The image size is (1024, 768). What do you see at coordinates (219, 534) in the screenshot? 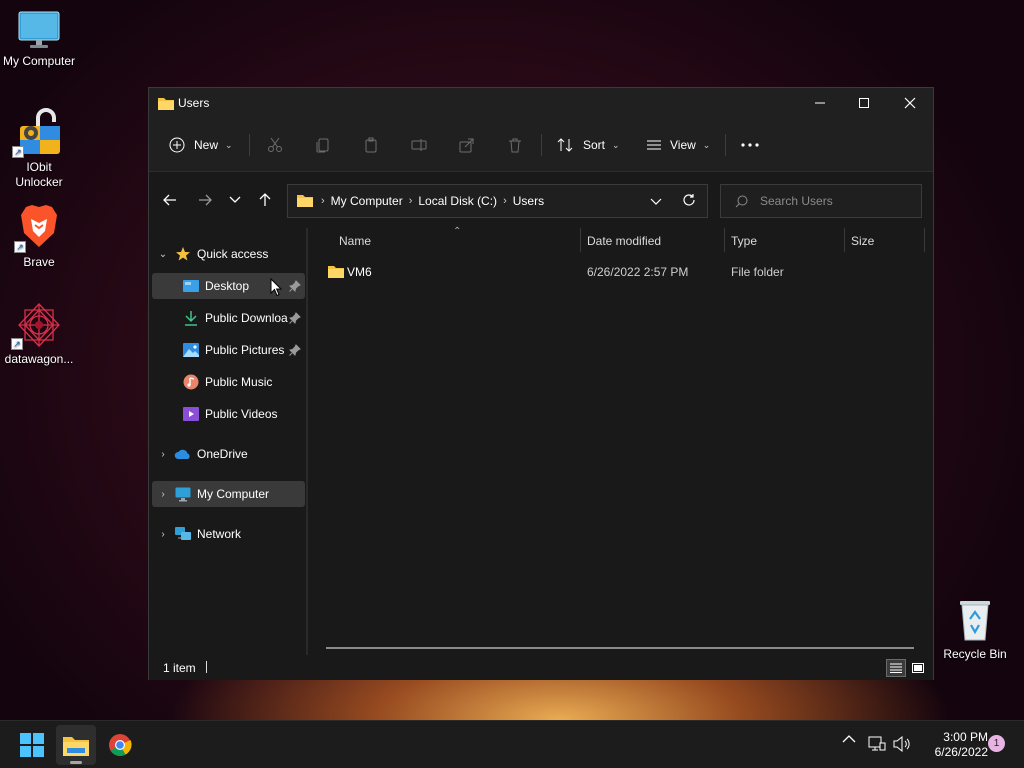
I see `nav-label: Network` at bounding box center [219, 534].